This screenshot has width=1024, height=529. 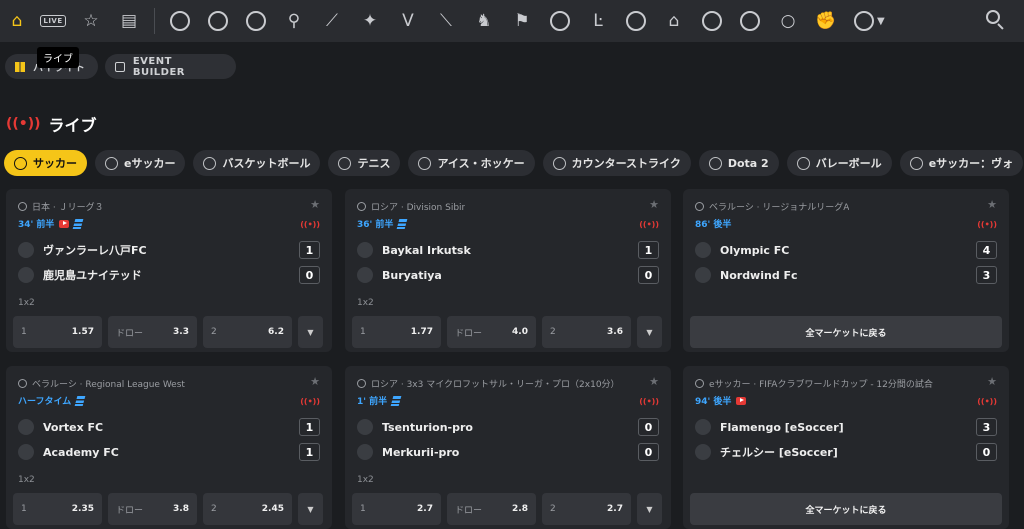 What do you see at coordinates (17, 21) in the screenshot?
I see `home-icon: ⌂` at bounding box center [17, 21].